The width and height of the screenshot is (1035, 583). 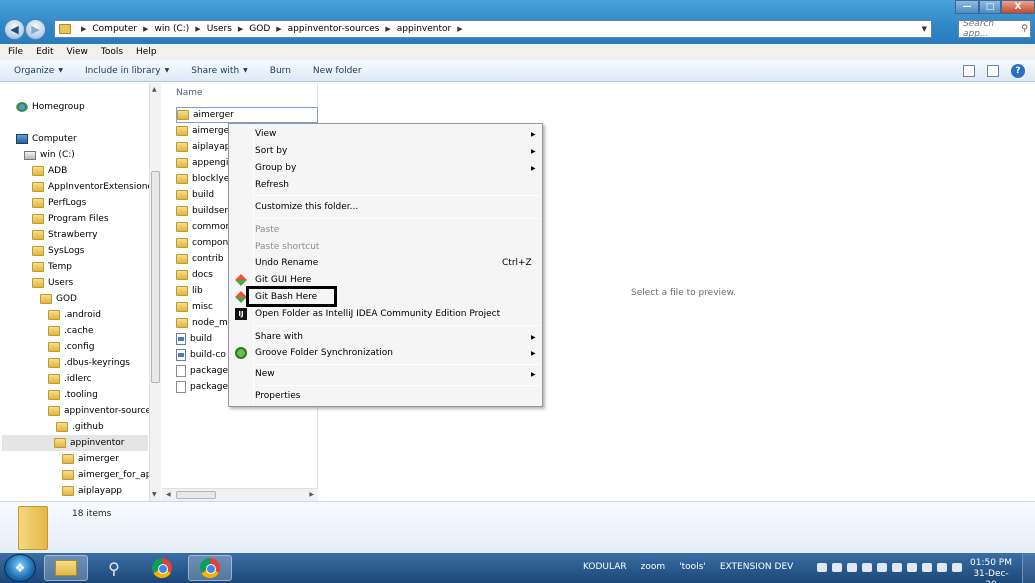 I want to click on nav-item: GOD, so click(x=58, y=299).